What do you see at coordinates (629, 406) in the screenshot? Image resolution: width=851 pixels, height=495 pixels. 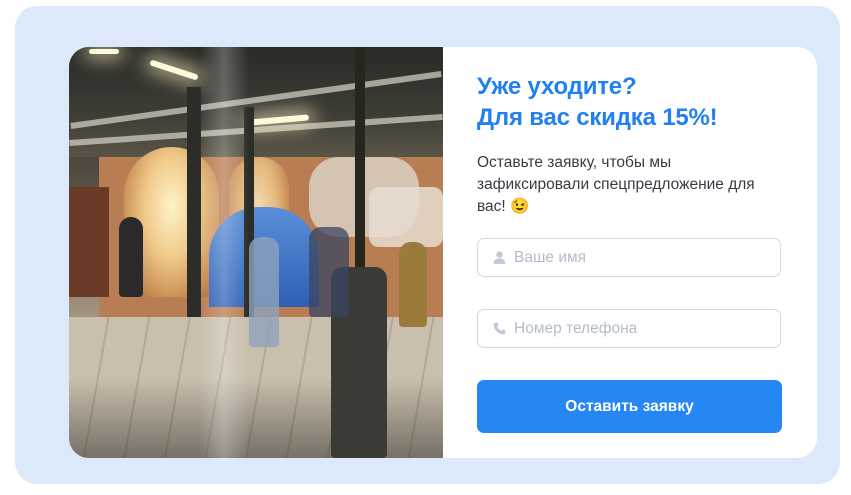 I see `submit-button: Оставить заявку` at bounding box center [629, 406].